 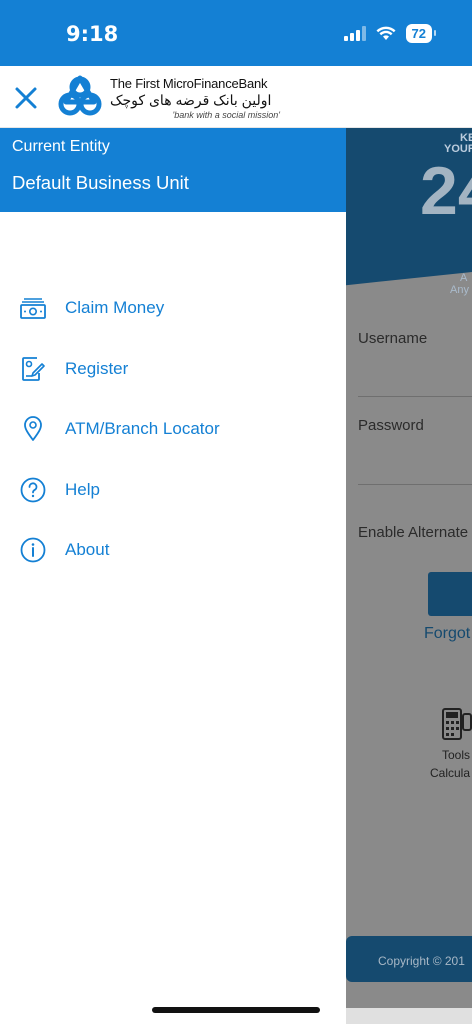 What do you see at coordinates (393, 338) in the screenshot?
I see `username-label: Username` at bounding box center [393, 338].